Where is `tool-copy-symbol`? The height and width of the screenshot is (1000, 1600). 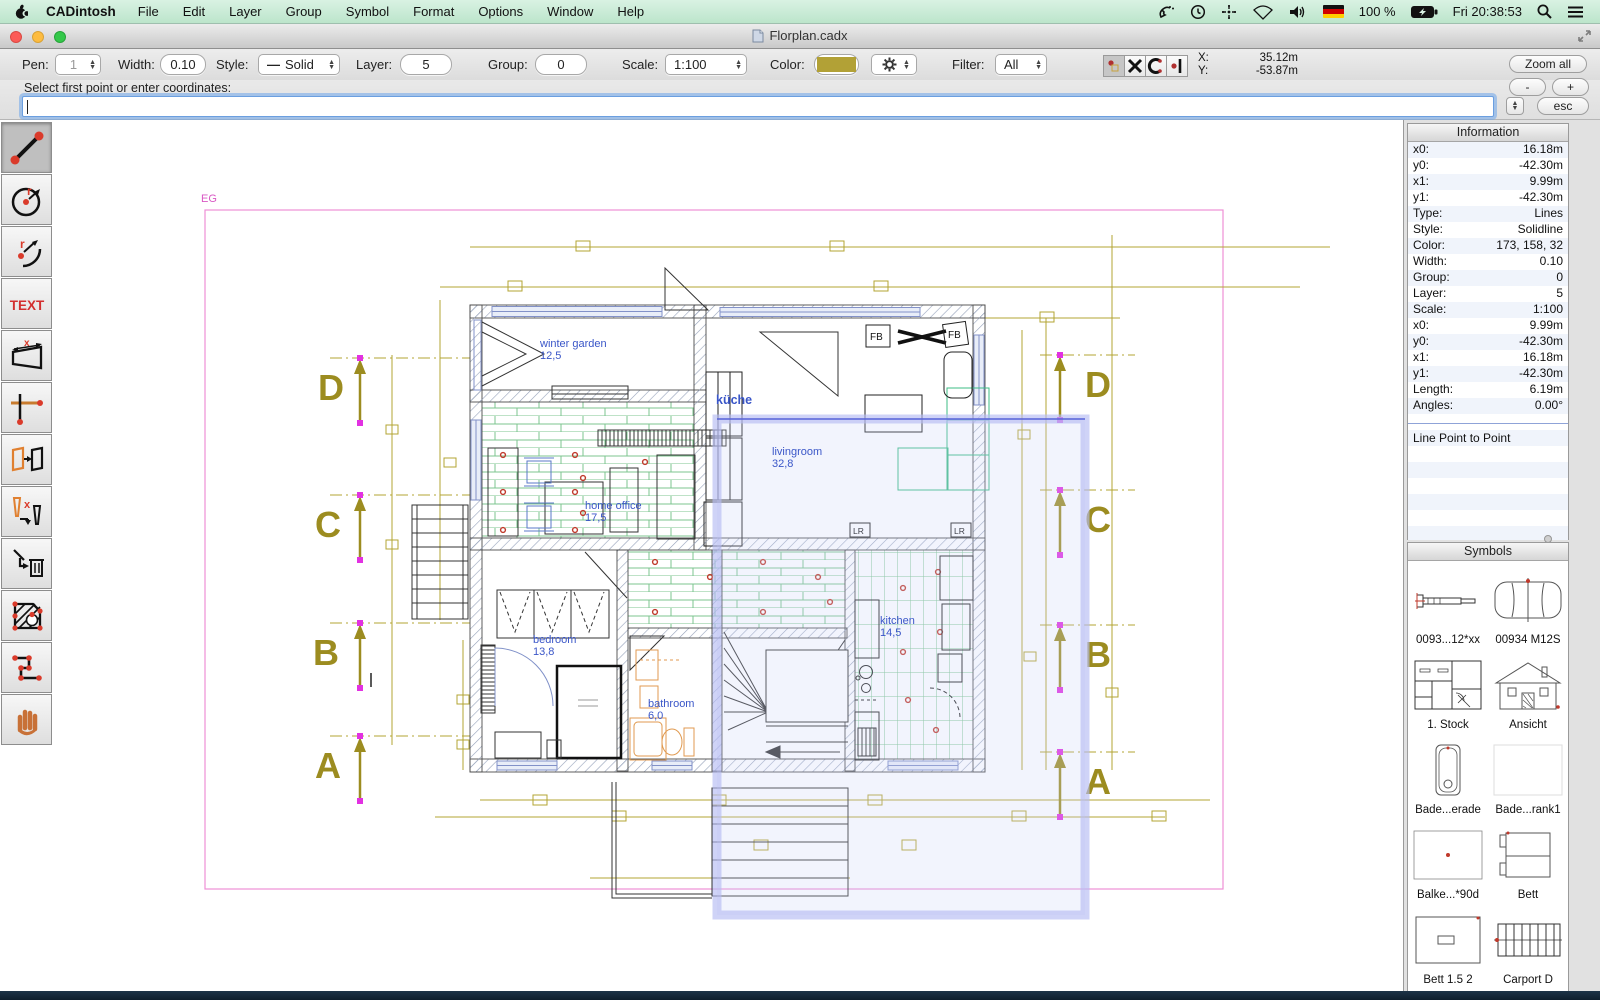 tool-copy-symbol is located at coordinates (26, 459).